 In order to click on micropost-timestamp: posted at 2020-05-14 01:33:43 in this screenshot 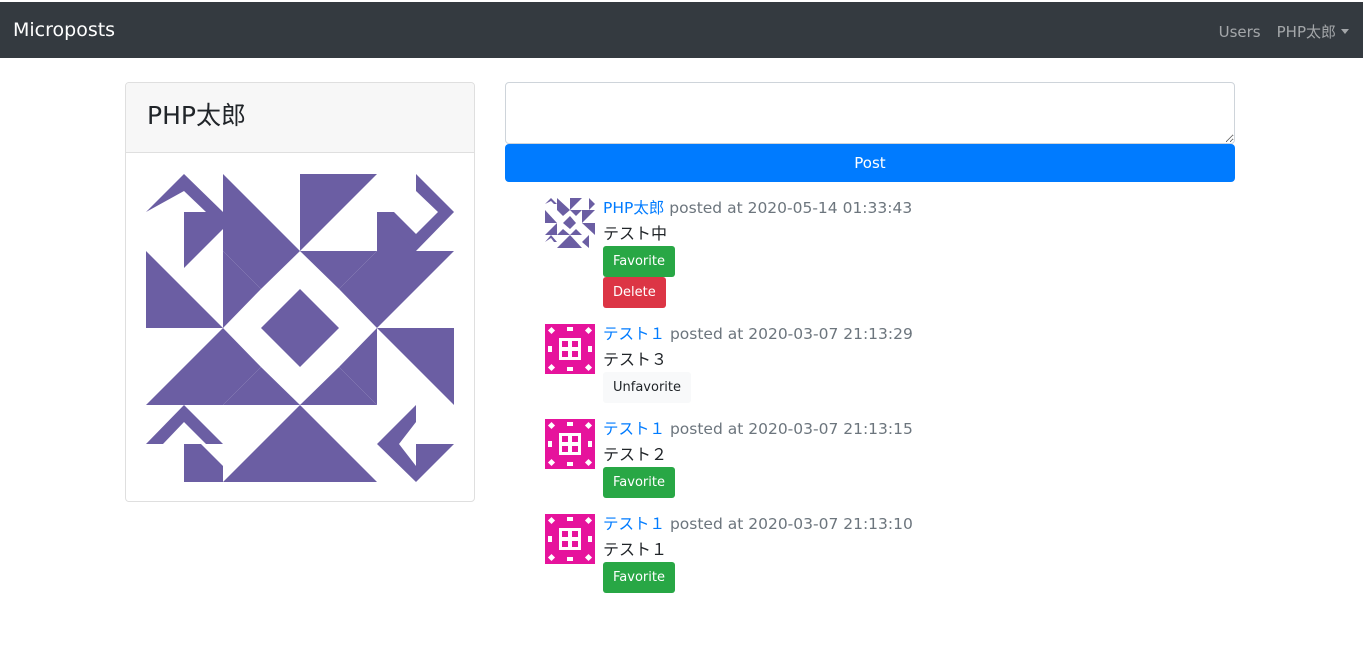, I will do `click(791, 208)`.